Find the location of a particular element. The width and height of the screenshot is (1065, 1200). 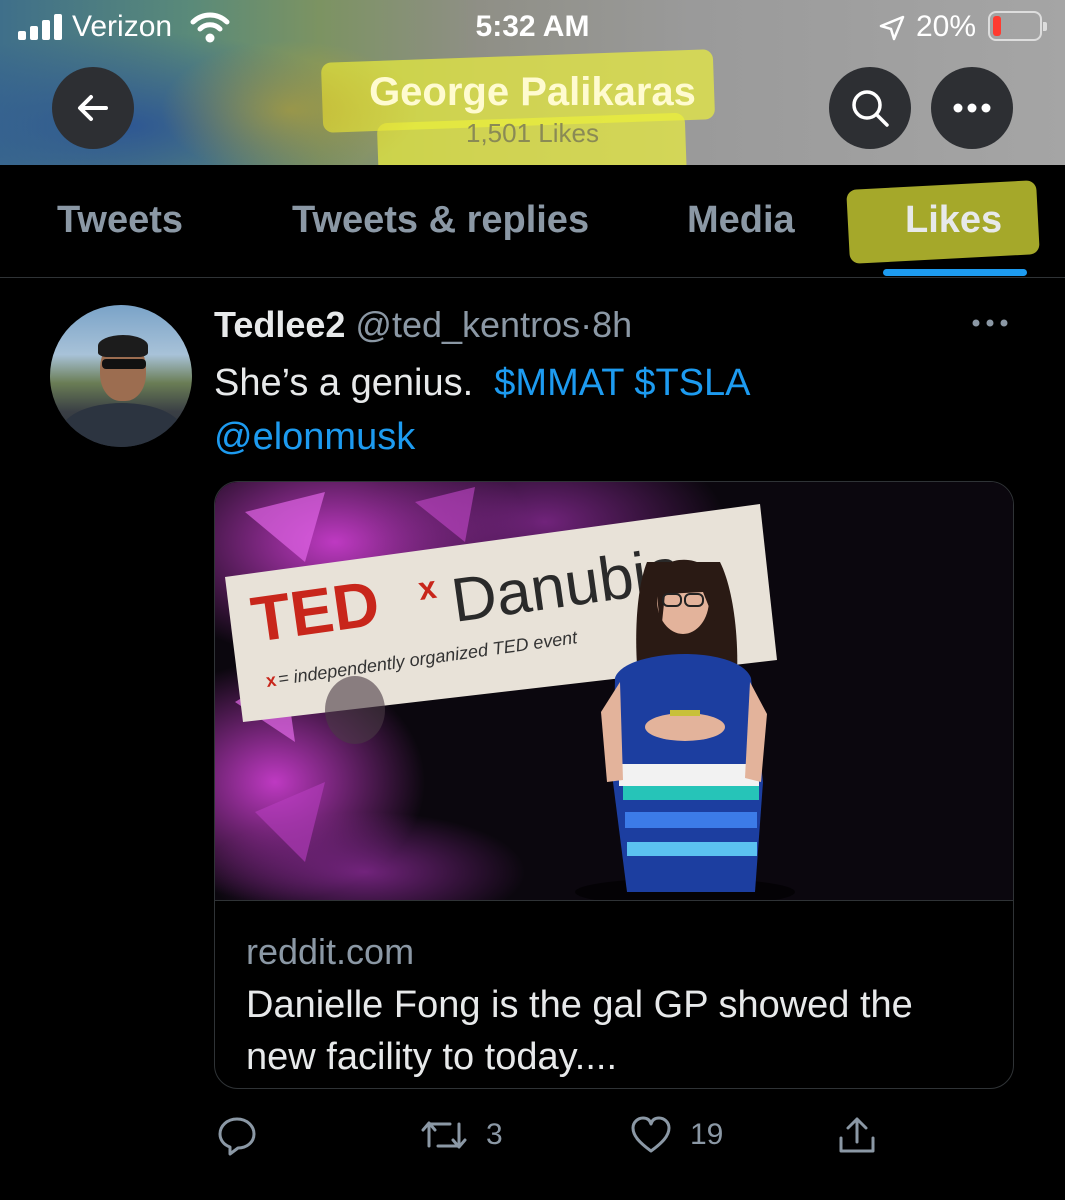

location-arrow-icon is located at coordinates (892, 28).